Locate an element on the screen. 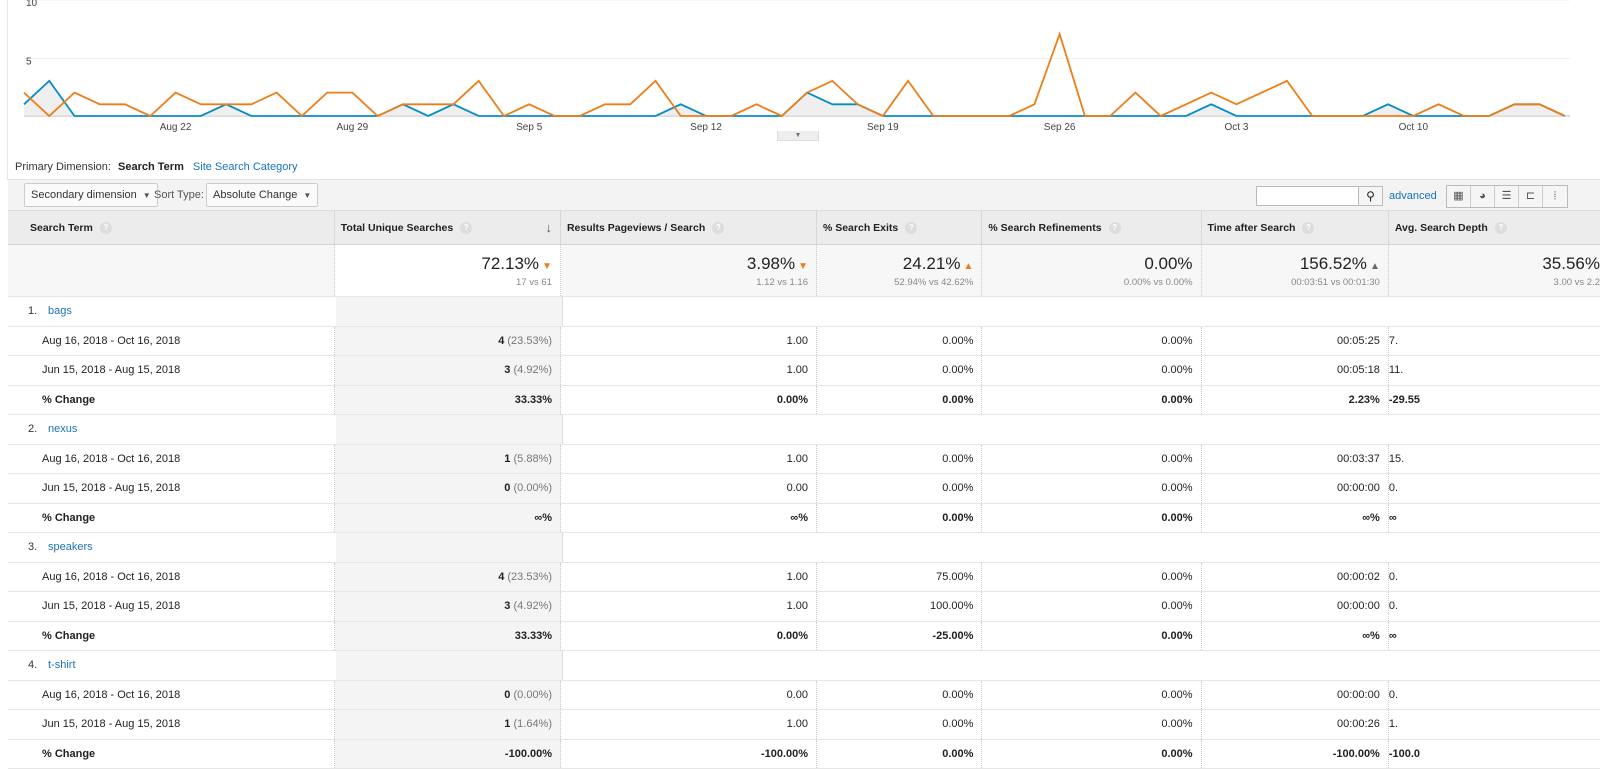 This screenshot has height=769, width=1600. col-results-pageviews: Results Pageviews / Search? is located at coordinates (689, 227).